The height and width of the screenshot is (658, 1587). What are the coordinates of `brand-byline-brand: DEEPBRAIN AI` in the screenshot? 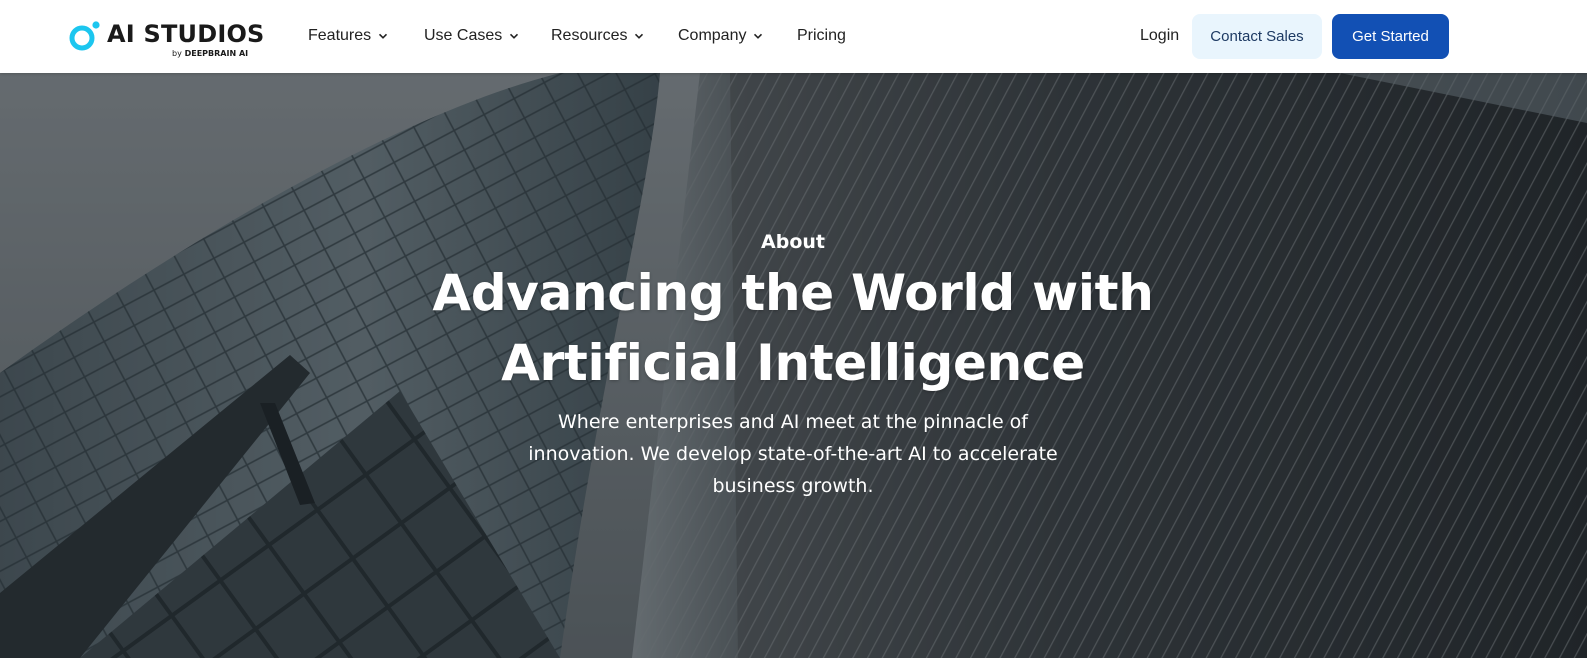 It's located at (216, 53).